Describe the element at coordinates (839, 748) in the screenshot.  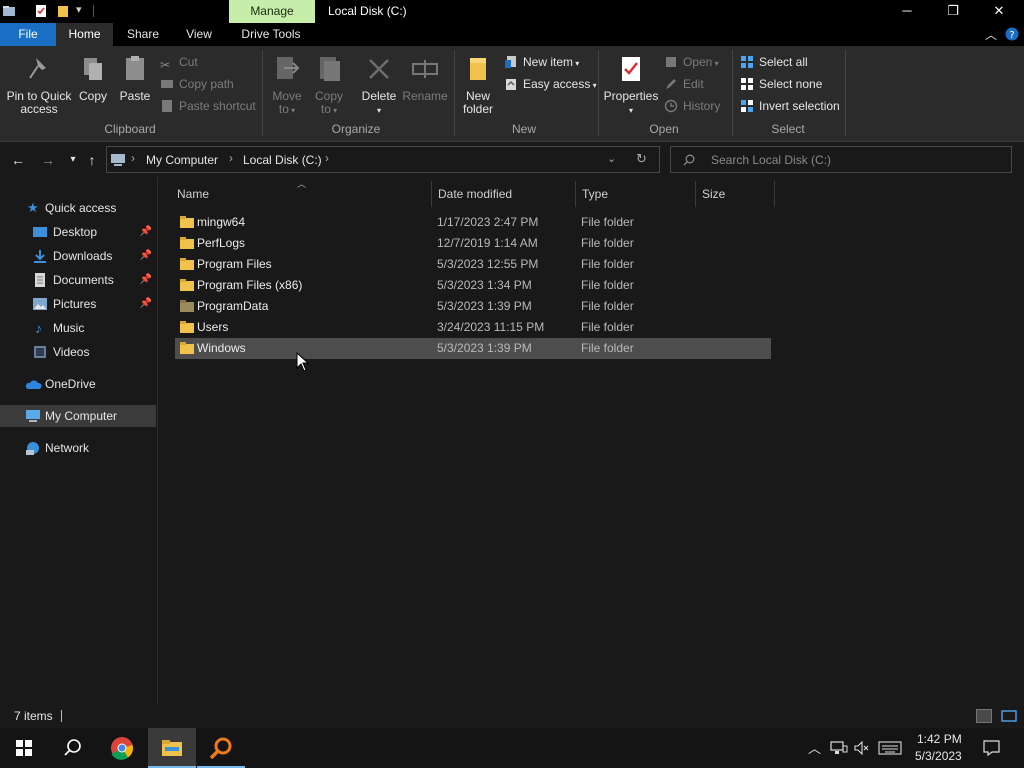
I see `network-tray-icon` at that location.